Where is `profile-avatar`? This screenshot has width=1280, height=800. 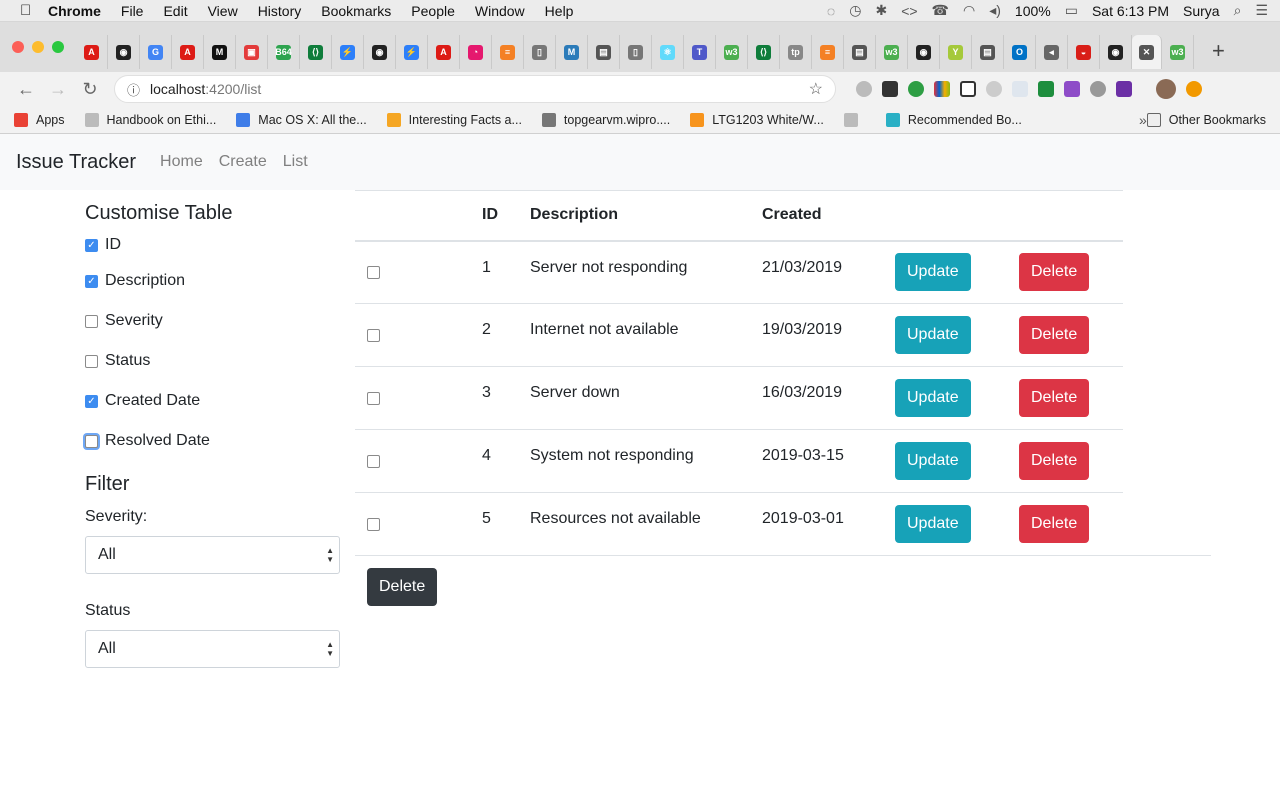
profile-avatar is located at coordinates (1166, 89).